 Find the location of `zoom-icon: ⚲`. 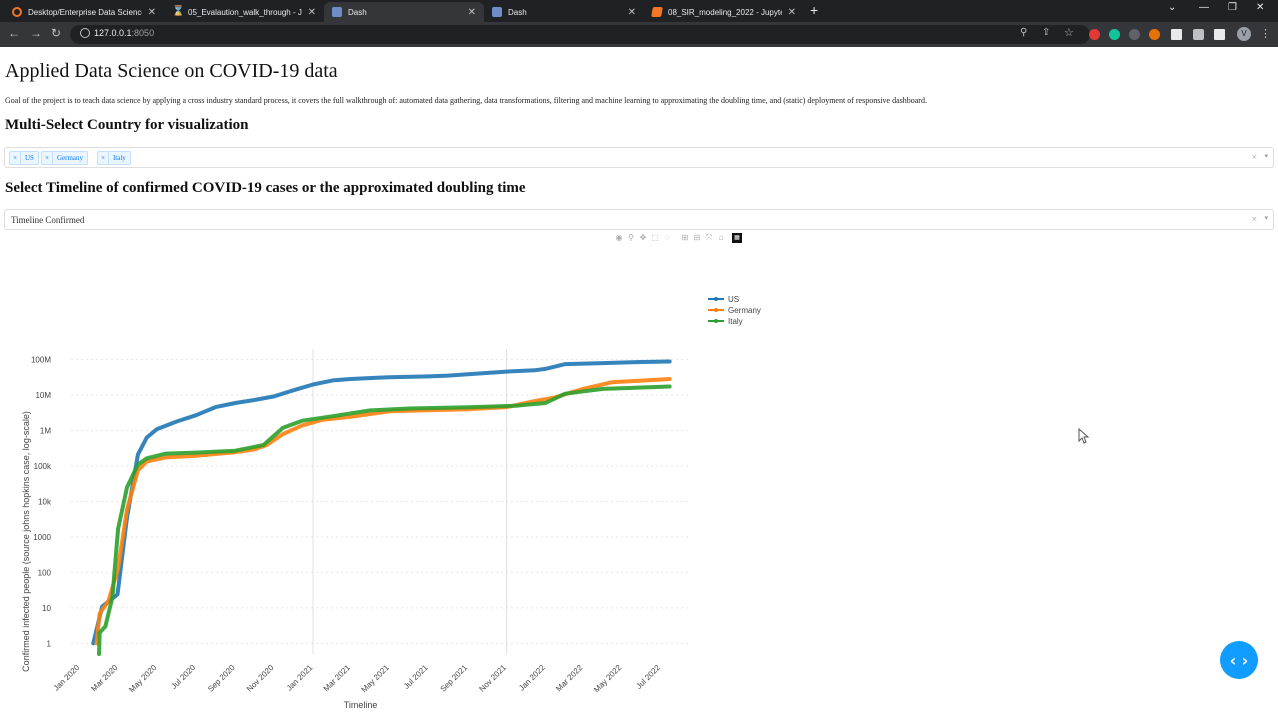

zoom-icon: ⚲ is located at coordinates (631, 238).